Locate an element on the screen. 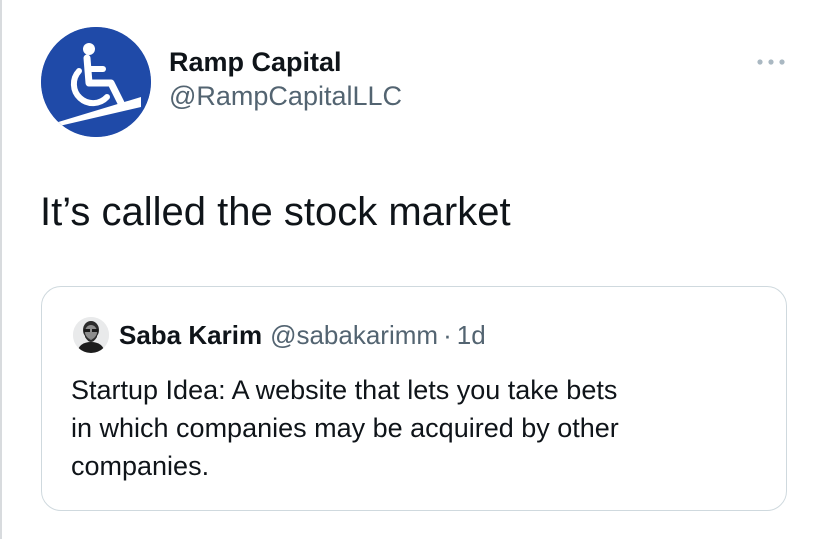 This screenshot has height=539, width=828. more-options-button is located at coordinates (771, 62).